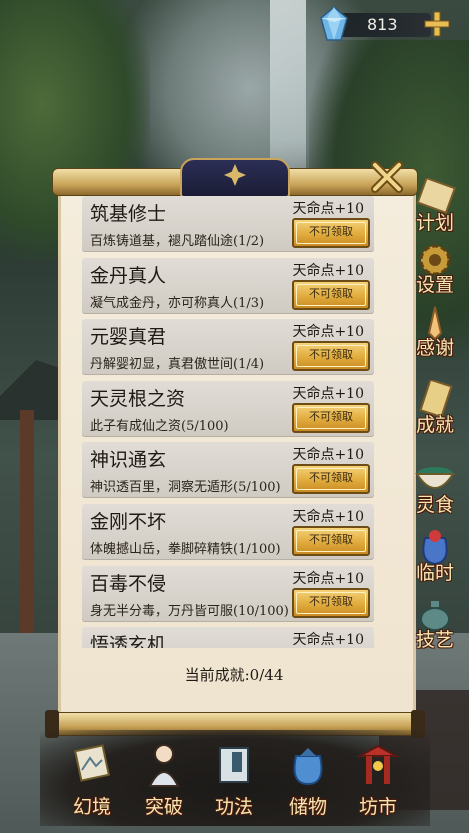 Image resolution: width=469 pixels, height=833 pixels. I want to click on side-menu-label: 计划, so click(434, 223).